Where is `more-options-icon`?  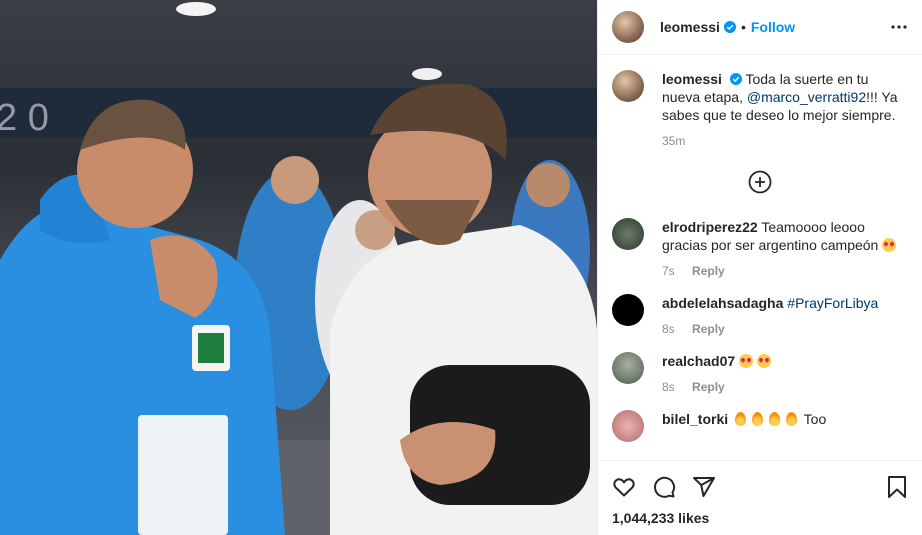
more-options-icon is located at coordinates (899, 27).